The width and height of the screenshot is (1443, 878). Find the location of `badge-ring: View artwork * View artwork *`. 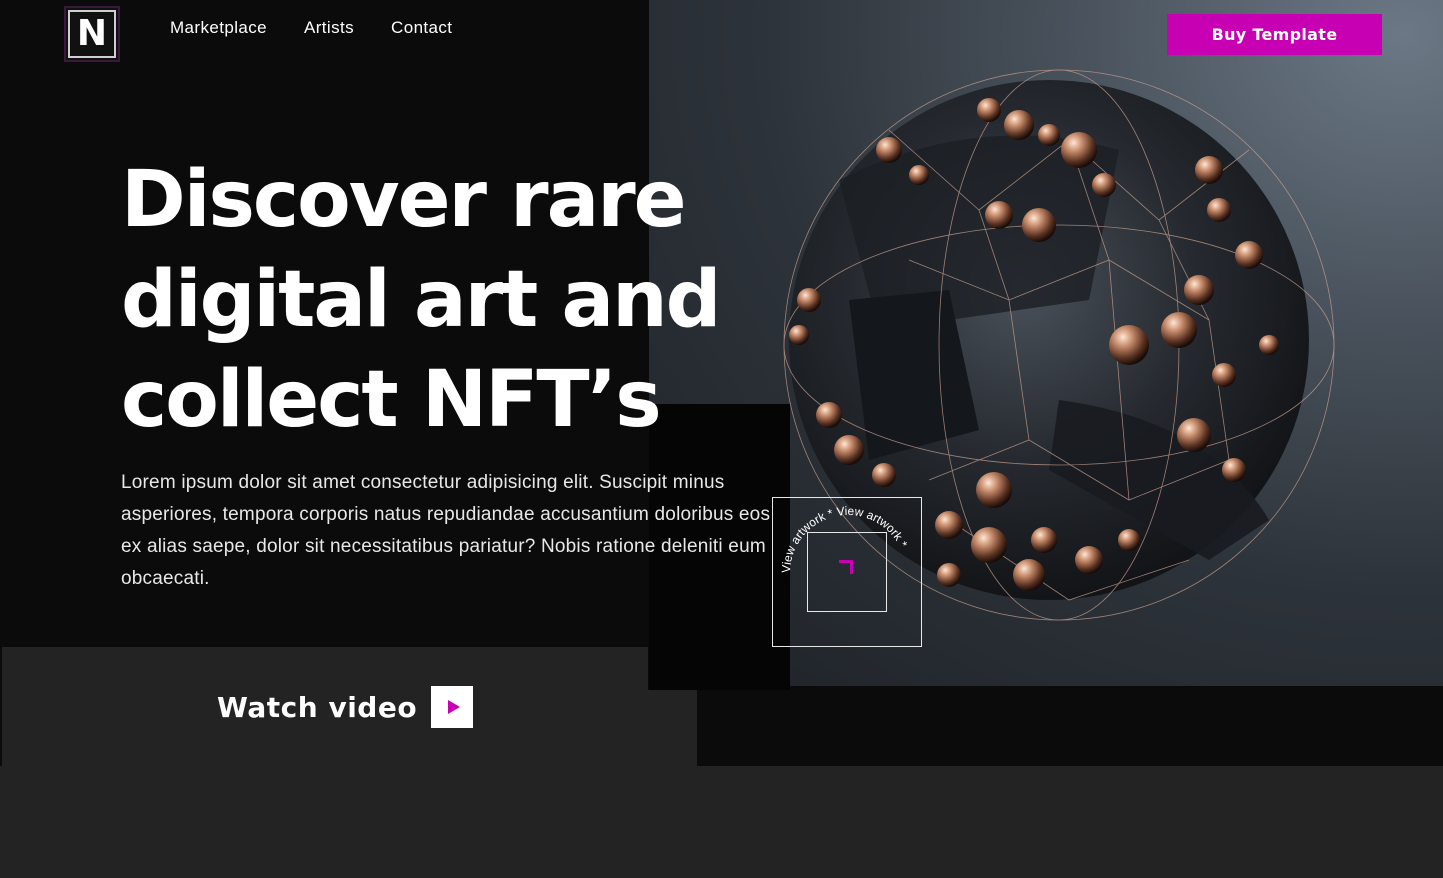

badge-ring: View artwork * View artwork * is located at coordinates (845, 538).